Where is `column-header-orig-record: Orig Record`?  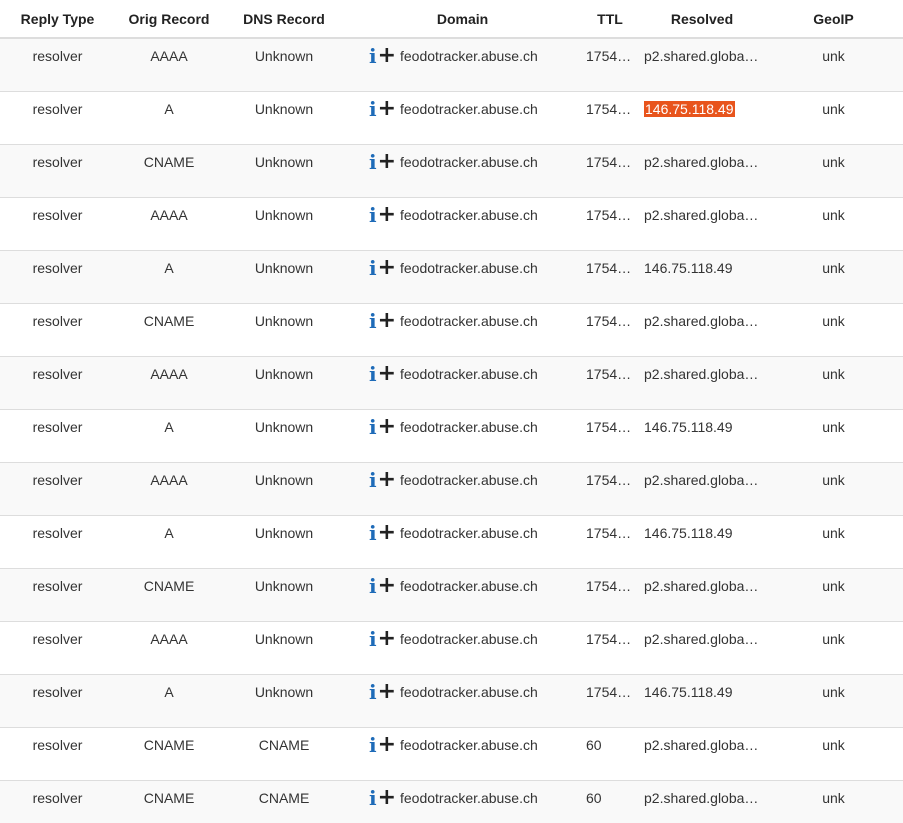
column-header-orig-record: Orig Record is located at coordinates (169, 19).